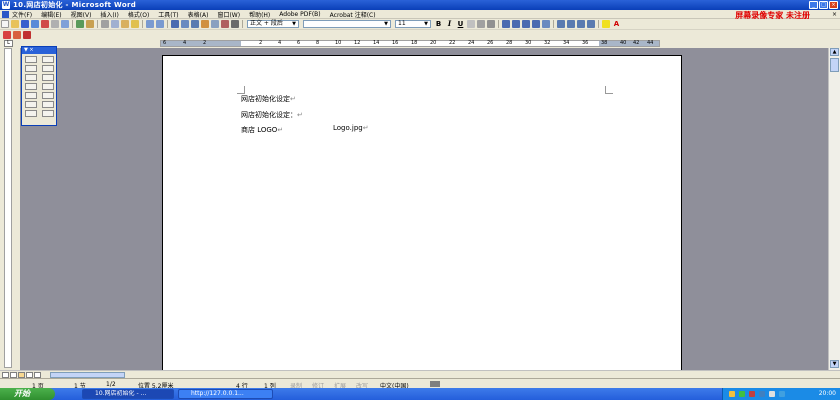  What do you see at coordinates (834, 65) in the screenshot?
I see `scroll-thumb` at bounding box center [834, 65].